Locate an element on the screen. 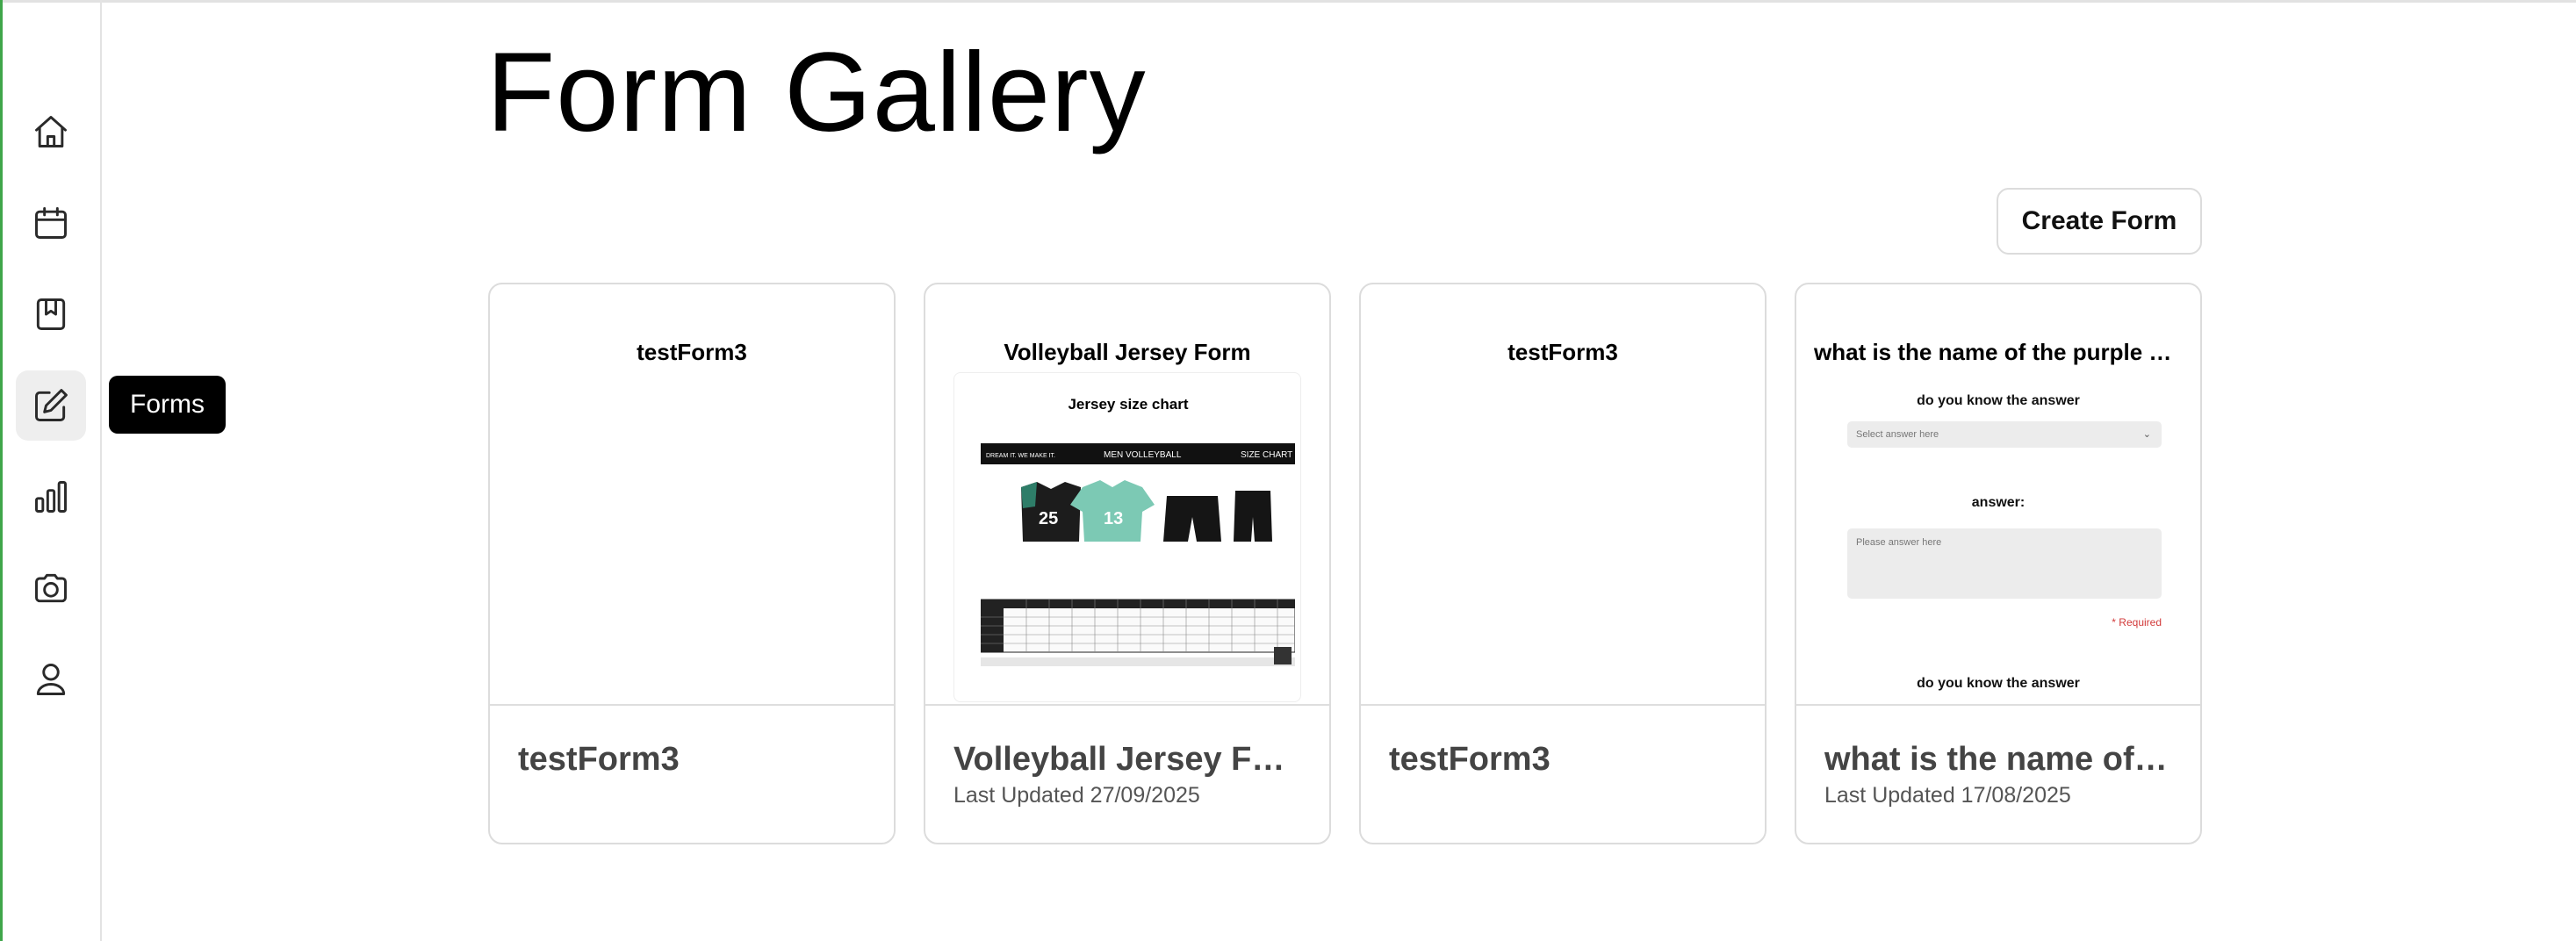 This screenshot has width=2576, height=941. user-icon is located at coordinates (51, 679).